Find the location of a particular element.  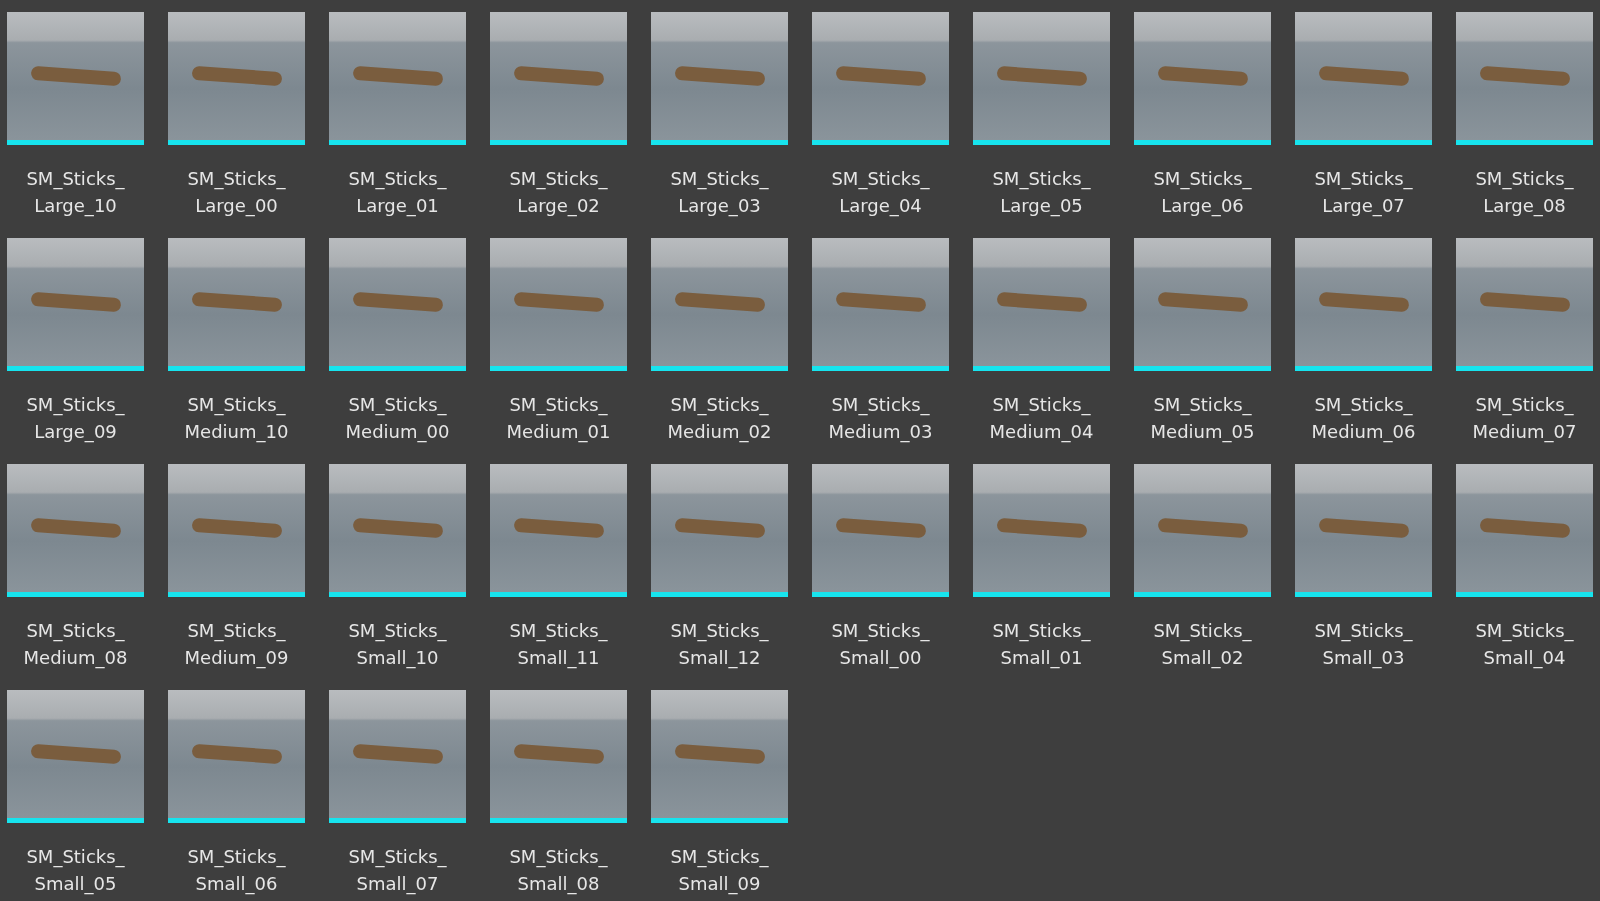

asset-name: SM_Sticks_Small_01 is located at coordinates (1041, 645).